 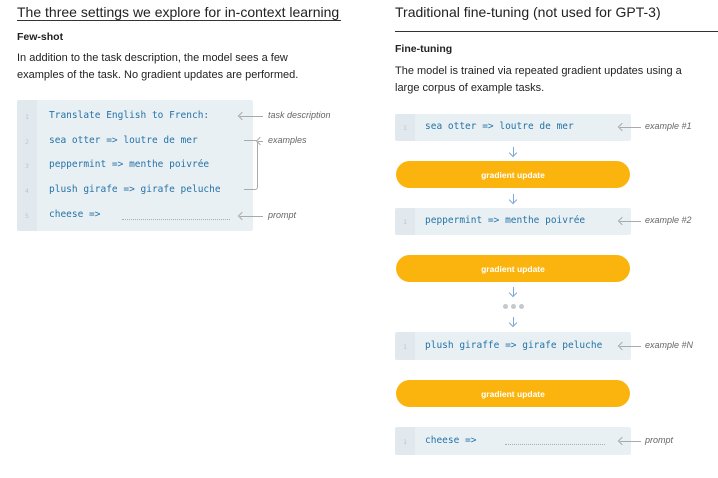 What do you see at coordinates (499, 126) in the screenshot?
I see `example-1-text: sea otter => loutre de mer` at bounding box center [499, 126].